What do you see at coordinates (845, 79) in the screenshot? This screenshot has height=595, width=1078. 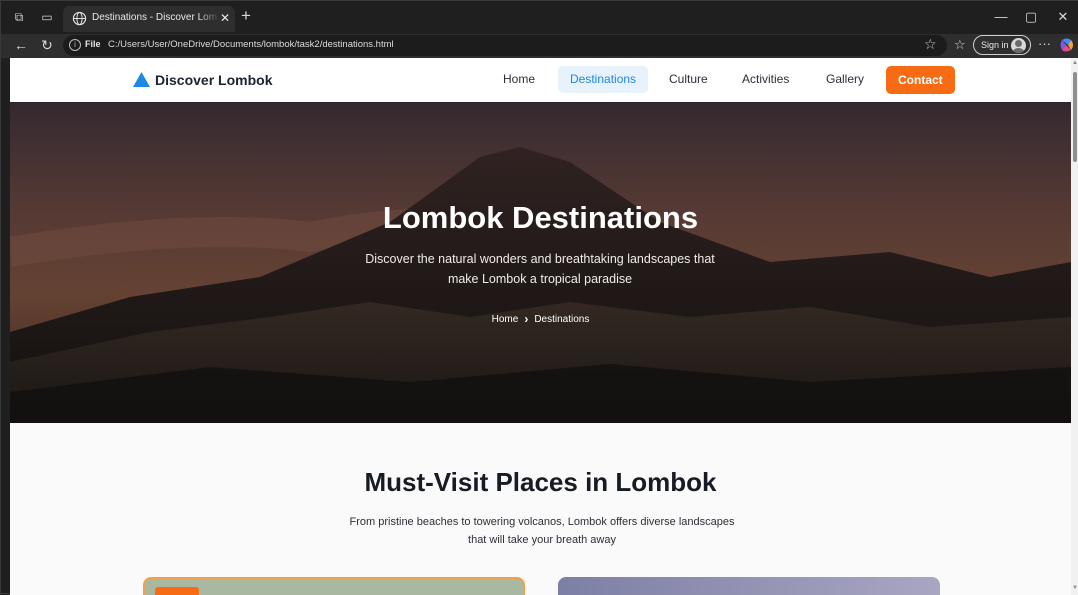 I see `nav-gallery: Gallery` at bounding box center [845, 79].